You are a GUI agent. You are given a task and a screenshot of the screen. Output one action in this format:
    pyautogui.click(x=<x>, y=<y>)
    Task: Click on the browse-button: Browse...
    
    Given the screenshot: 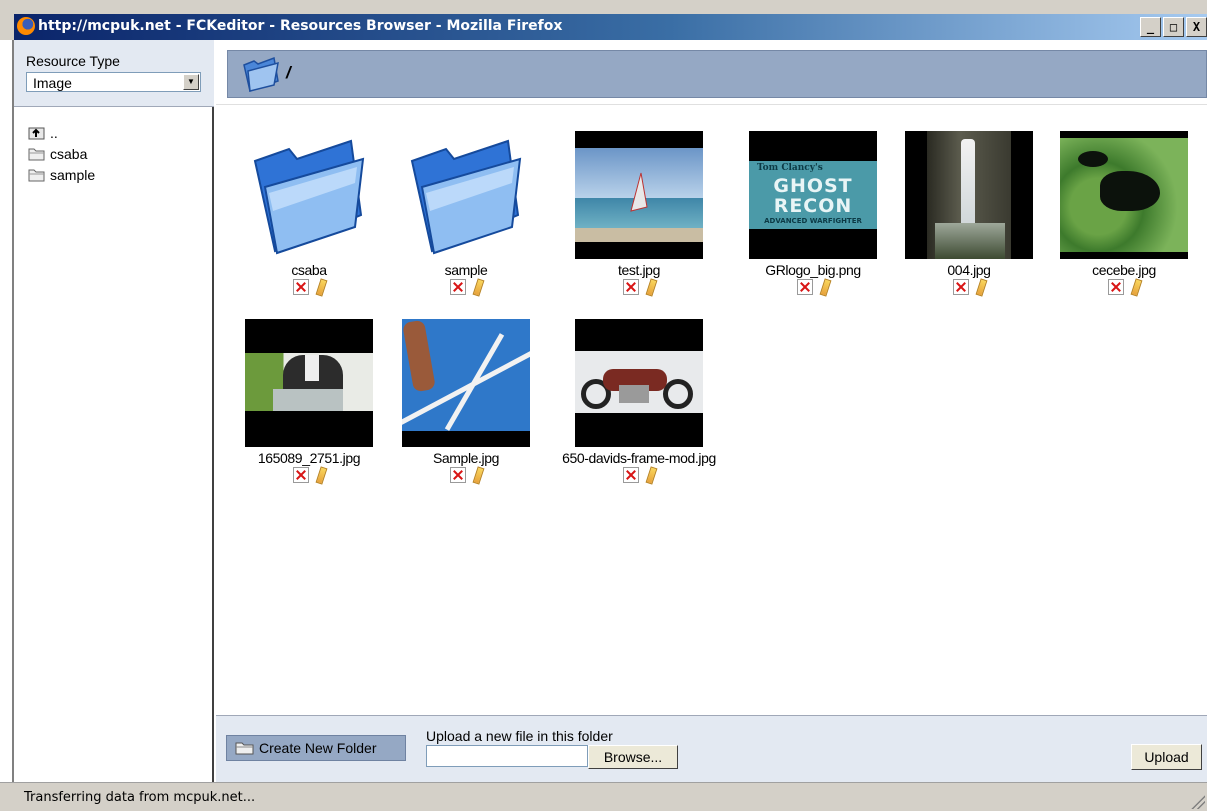 What is the action you would take?
    pyautogui.click(x=633, y=757)
    